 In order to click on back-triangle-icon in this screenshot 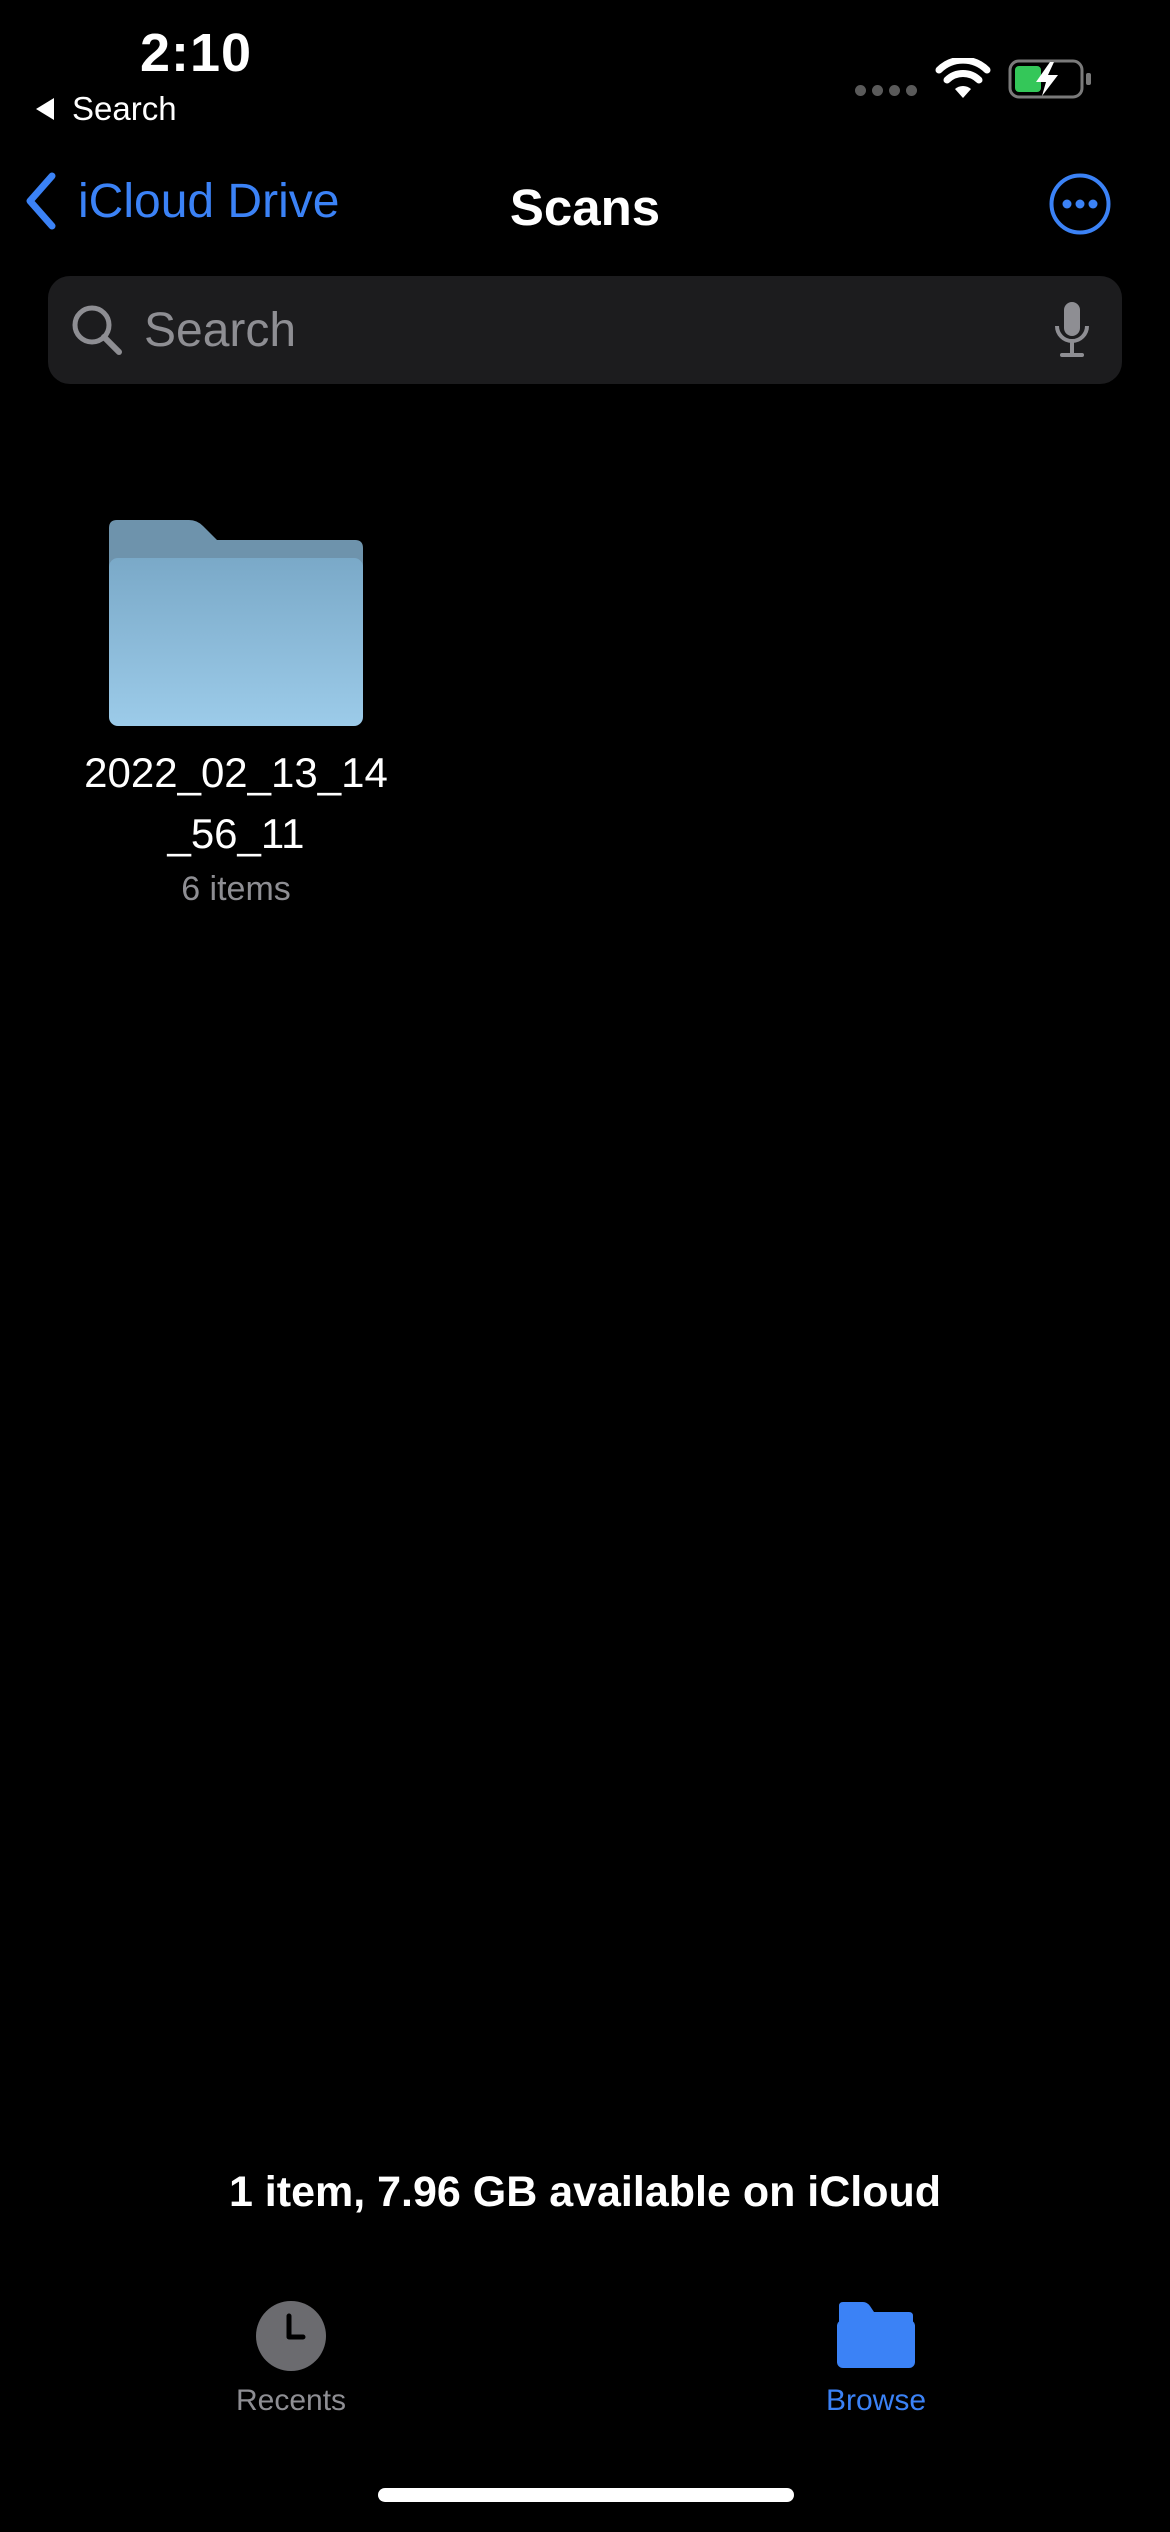, I will do `click(45, 109)`.